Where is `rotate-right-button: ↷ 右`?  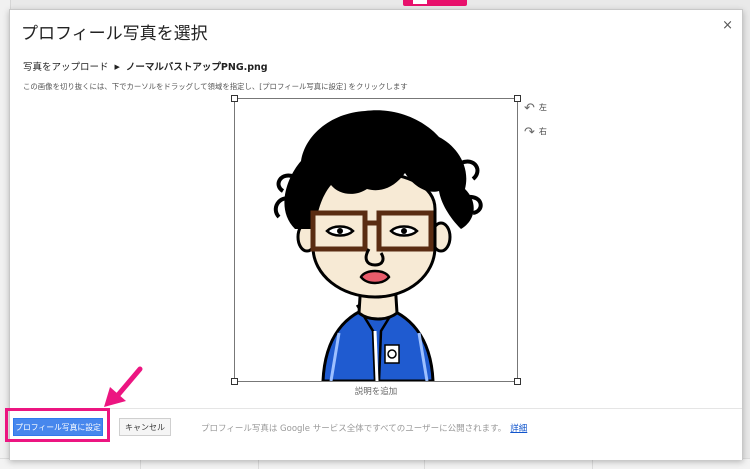 rotate-right-button: ↷ 右 is located at coordinates (535, 132).